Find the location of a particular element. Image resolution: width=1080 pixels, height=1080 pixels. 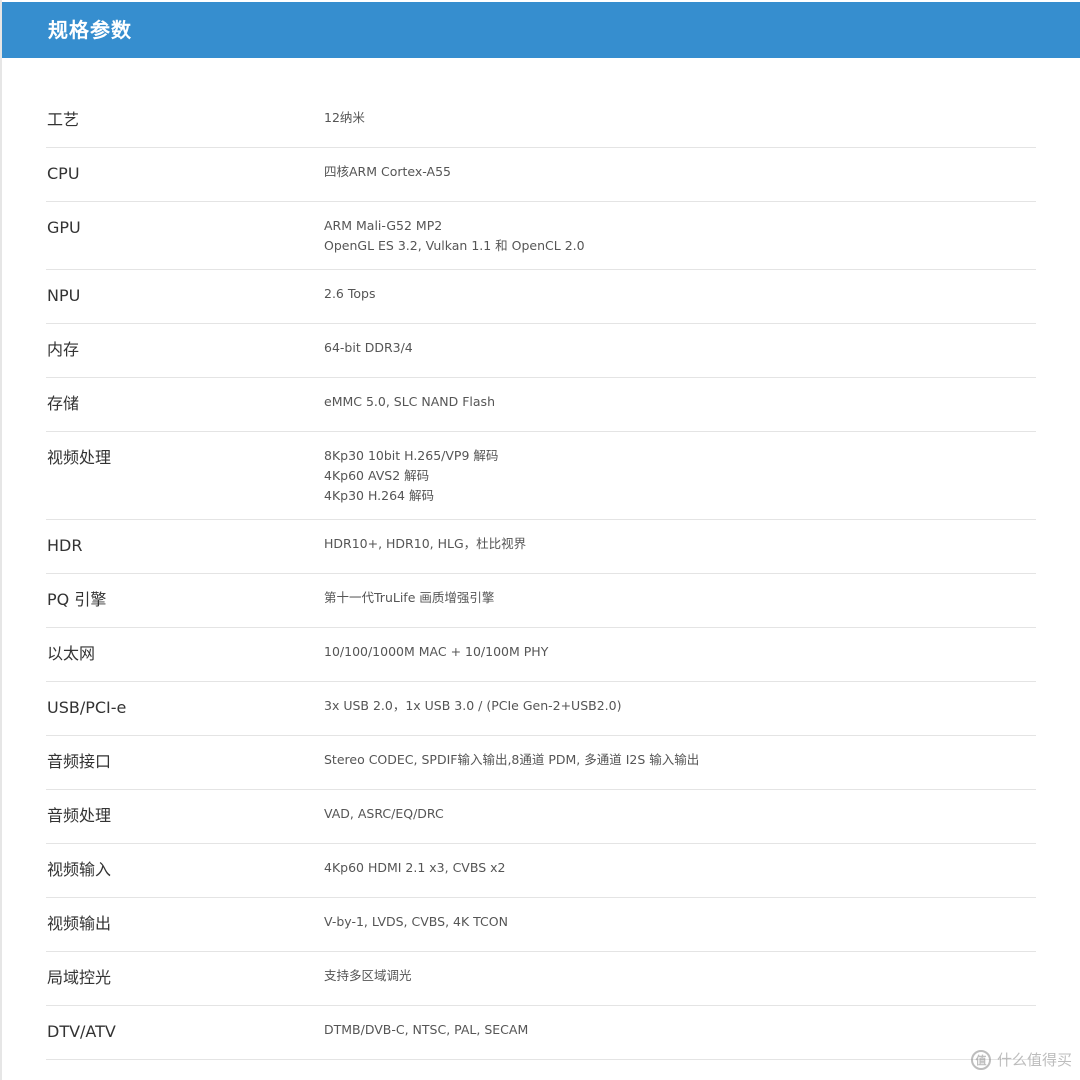

spec-value: 四核ARM Cortex-A55 is located at coordinates (387, 172).